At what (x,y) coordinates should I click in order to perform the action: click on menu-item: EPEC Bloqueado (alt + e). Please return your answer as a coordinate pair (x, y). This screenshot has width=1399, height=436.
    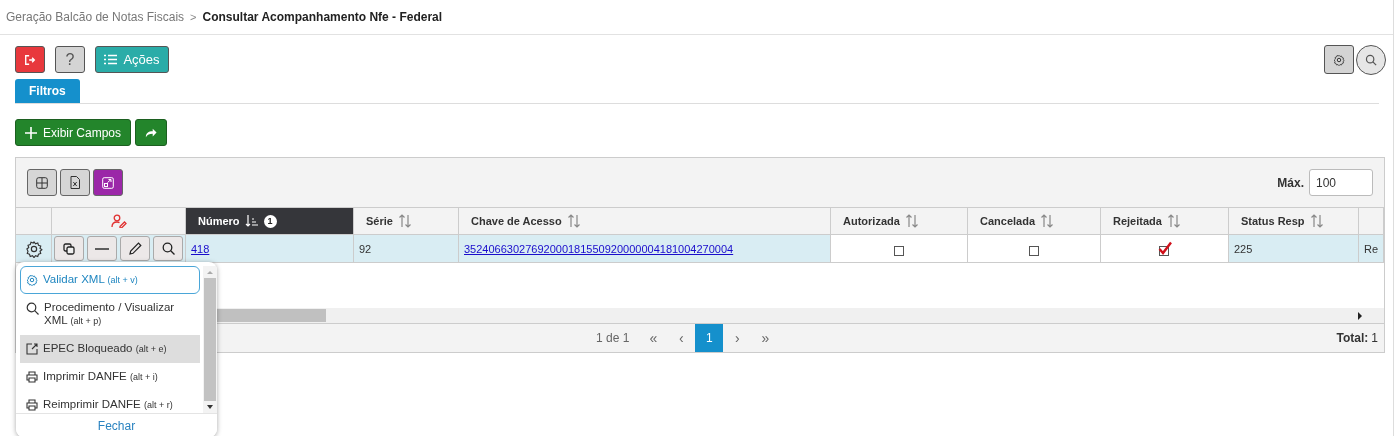
    Looking at the image, I should click on (110, 349).